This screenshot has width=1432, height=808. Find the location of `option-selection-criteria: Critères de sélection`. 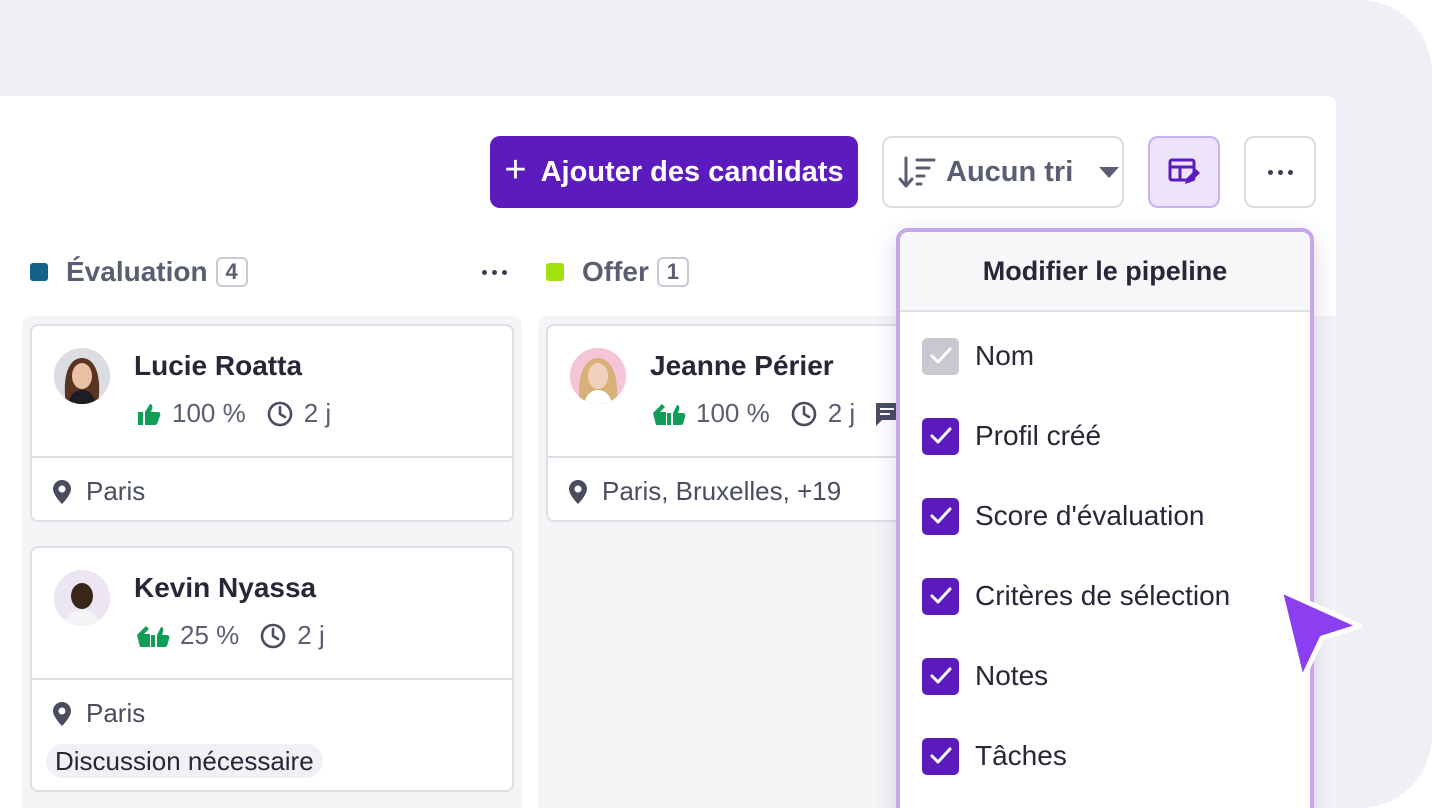

option-selection-criteria: Critères de sélection is located at coordinates (1076, 596).